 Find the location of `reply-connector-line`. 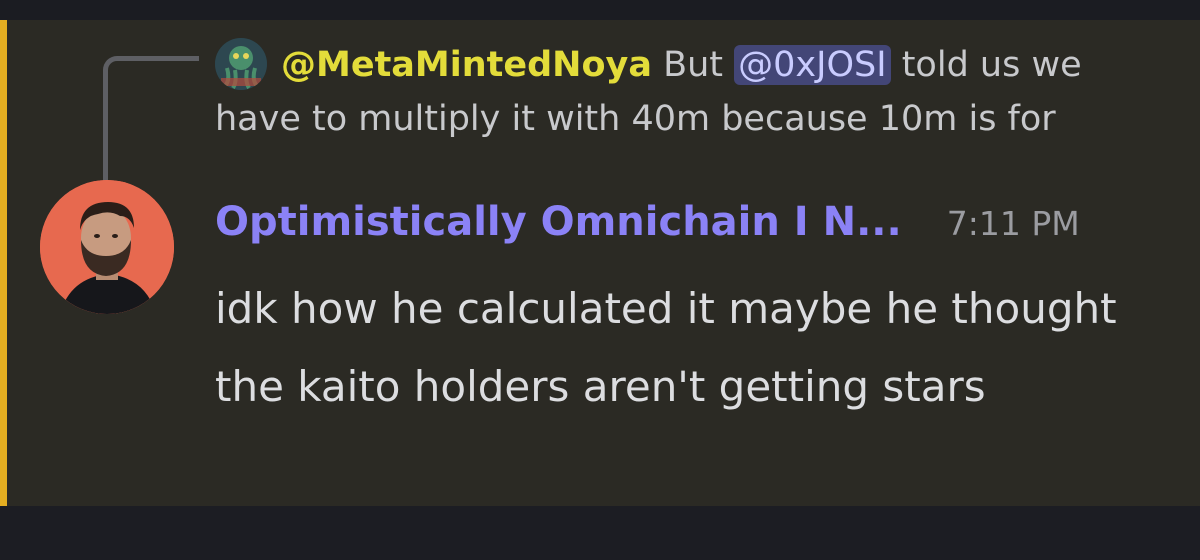

reply-connector-line is located at coordinates (151, 120).